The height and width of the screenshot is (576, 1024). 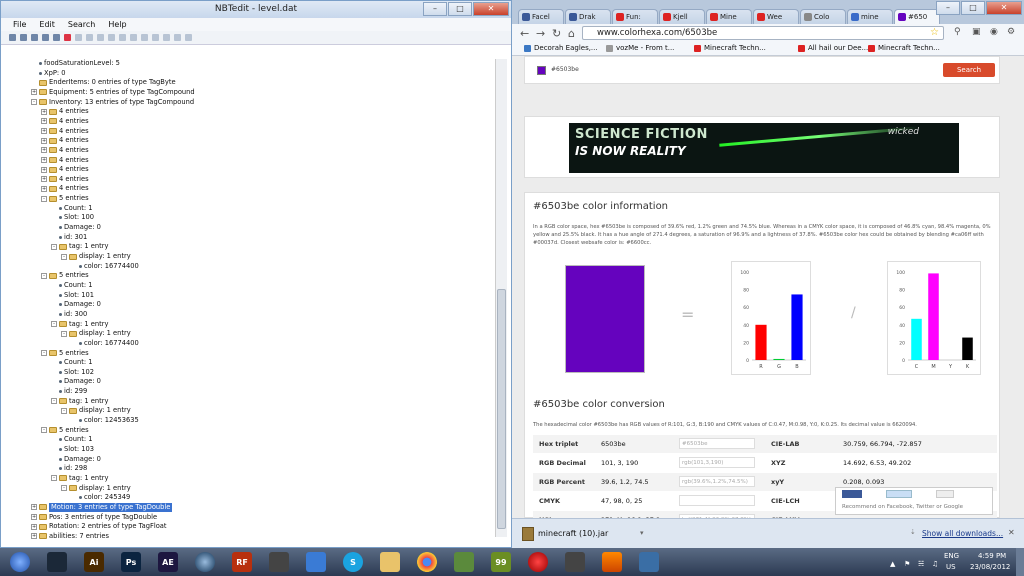 What do you see at coordinates (23, 37) in the screenshot?
I see `open-file-icon` at bounding box center [23, 37].